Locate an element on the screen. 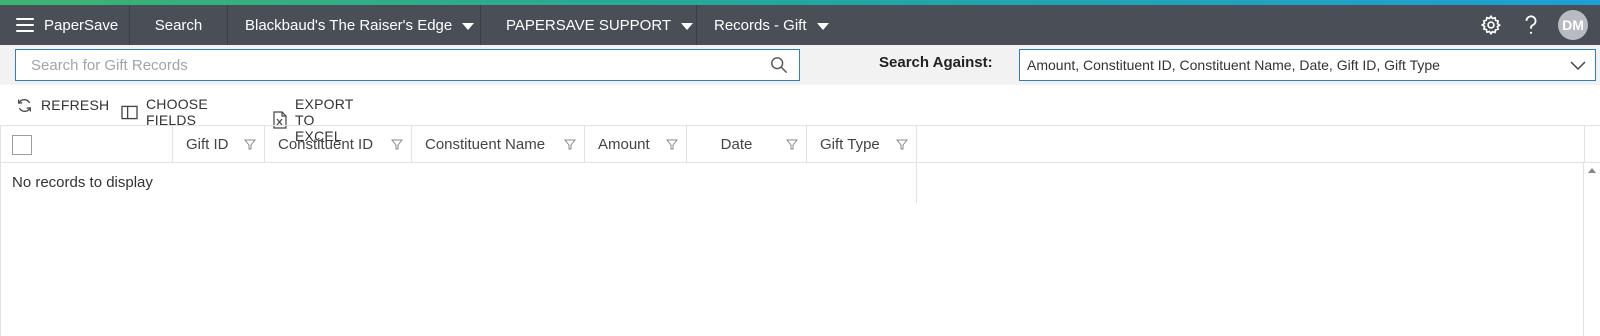 The width and height of the screenshot is (1600, 336). product-label: Blackbaud's The Raiser's Edge is located at coordinates (349, 25).